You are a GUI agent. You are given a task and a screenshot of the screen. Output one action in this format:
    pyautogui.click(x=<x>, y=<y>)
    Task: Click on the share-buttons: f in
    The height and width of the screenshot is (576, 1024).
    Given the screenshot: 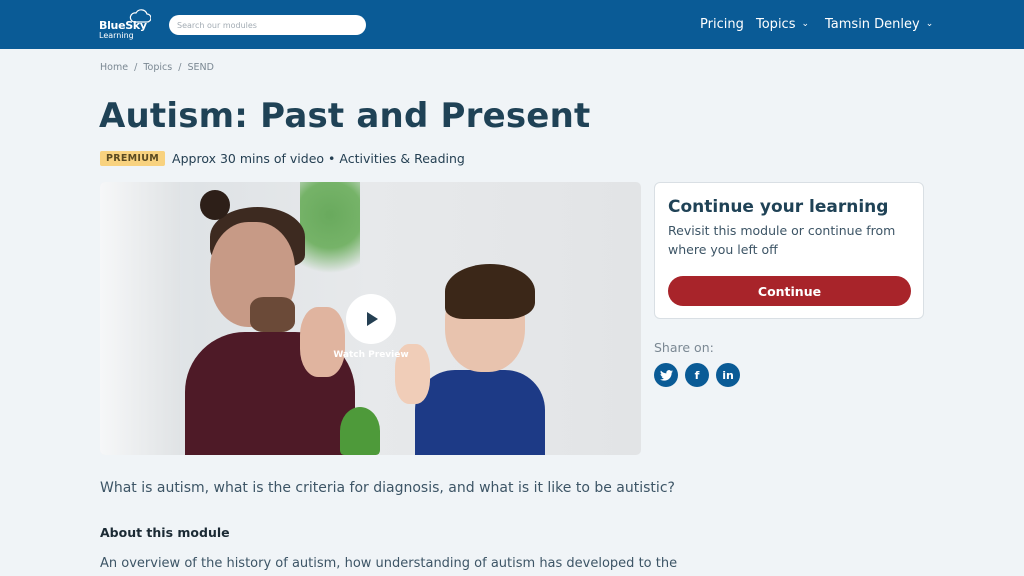 What is the action you would take?
    pyautogui.click(x=697, y=375)
    